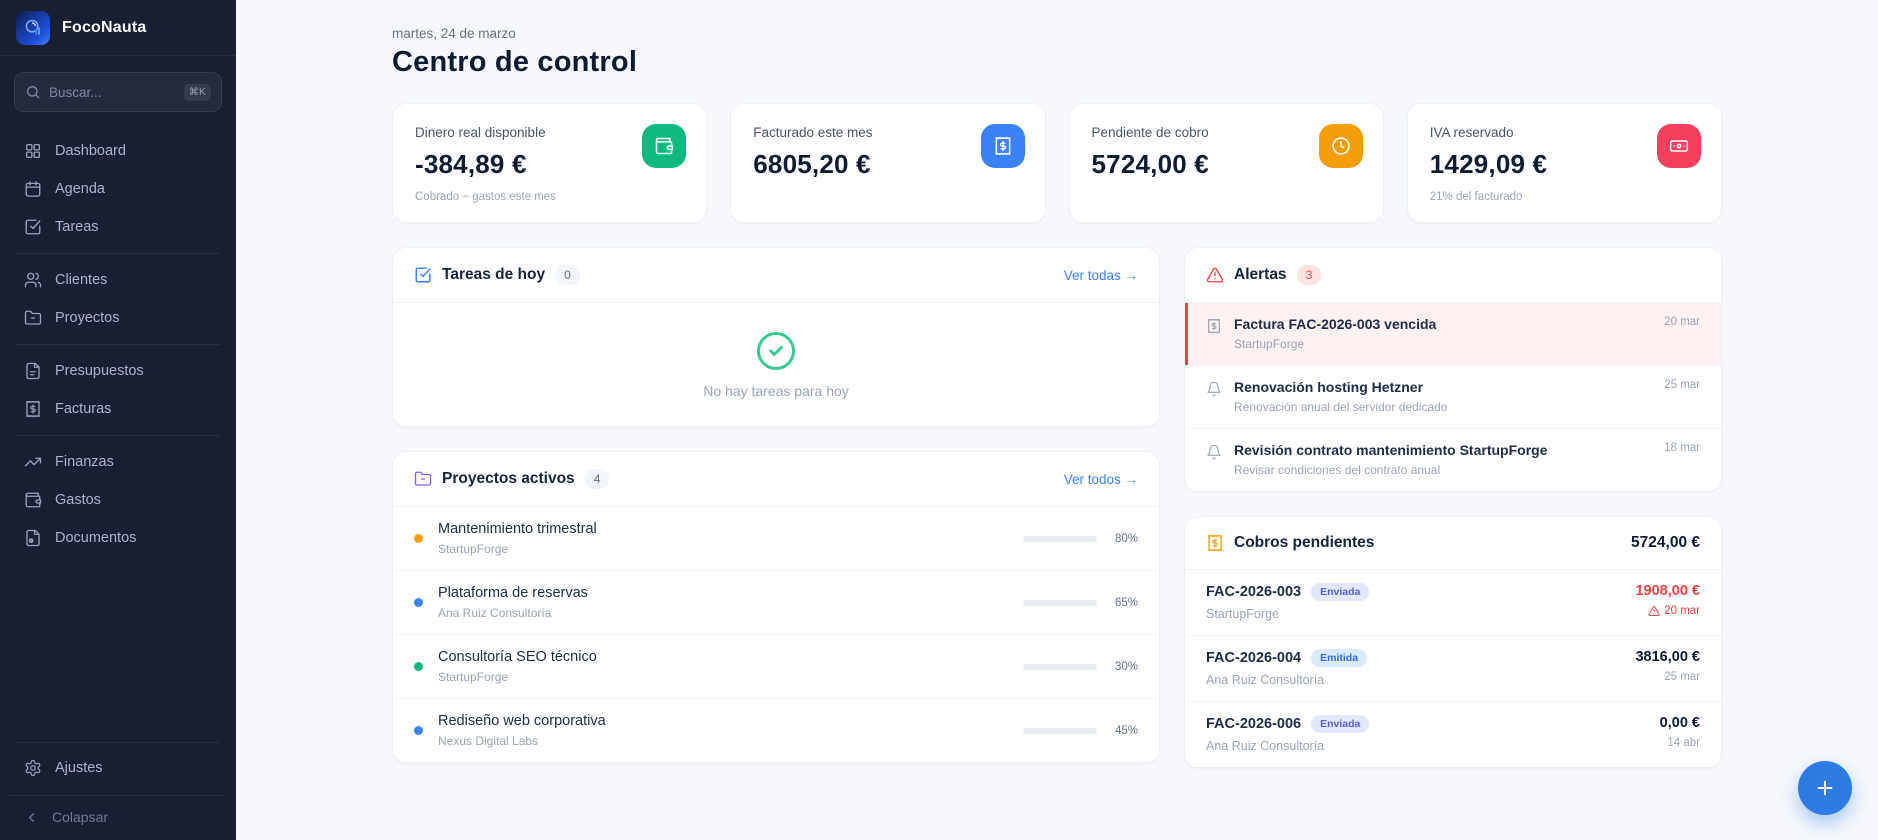 The image size is (1878, 840). What do you see at coordinates (33, 280) in the screenshot?
I see `users-icon` at bounding box center [33, 280].